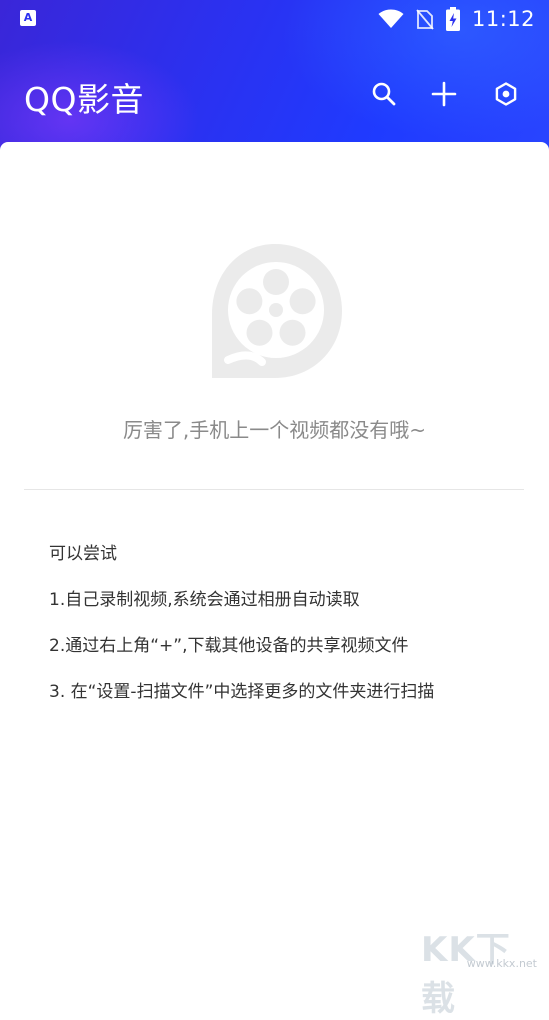 This screenshot has width=549, height=1020. What do you see at coordinates (274, 430) in the screenshot?
I see `empty-state-message: 厉害了,手机上一个视频都没有哦~` at bounding box center [274, 430].